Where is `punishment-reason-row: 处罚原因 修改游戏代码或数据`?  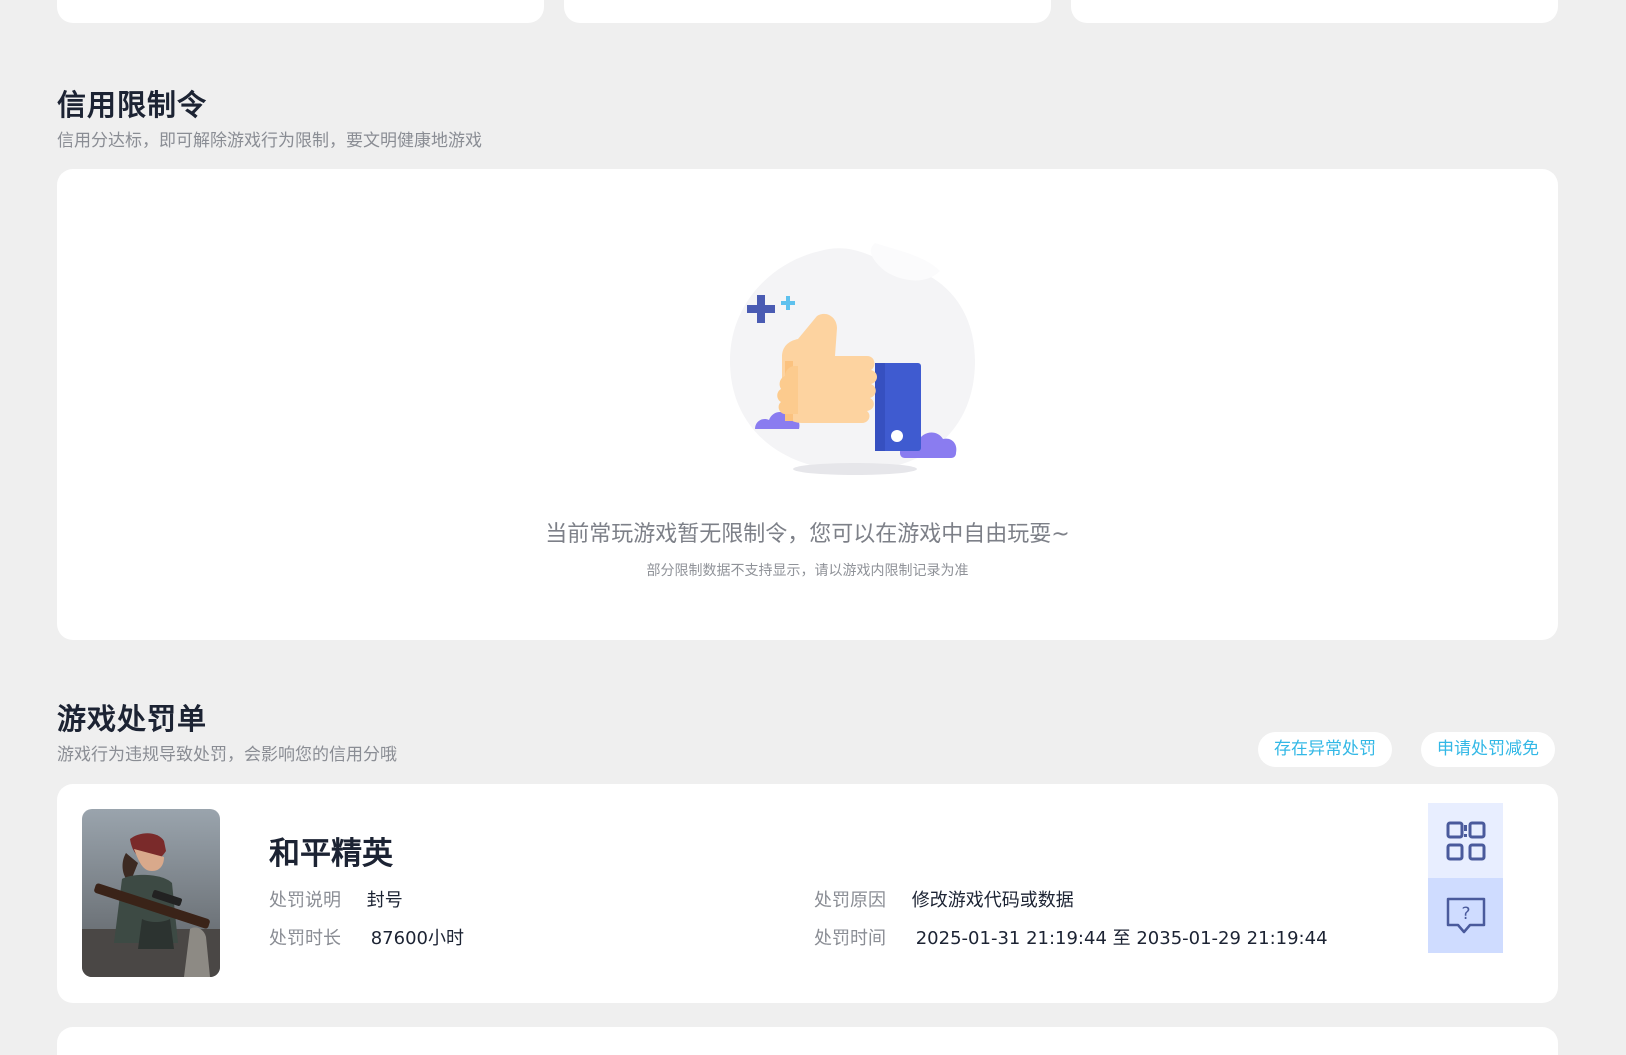 punishment-reason-row: 处罚原因 修改游戏代码或数据 is located at coordinates (944, 899).